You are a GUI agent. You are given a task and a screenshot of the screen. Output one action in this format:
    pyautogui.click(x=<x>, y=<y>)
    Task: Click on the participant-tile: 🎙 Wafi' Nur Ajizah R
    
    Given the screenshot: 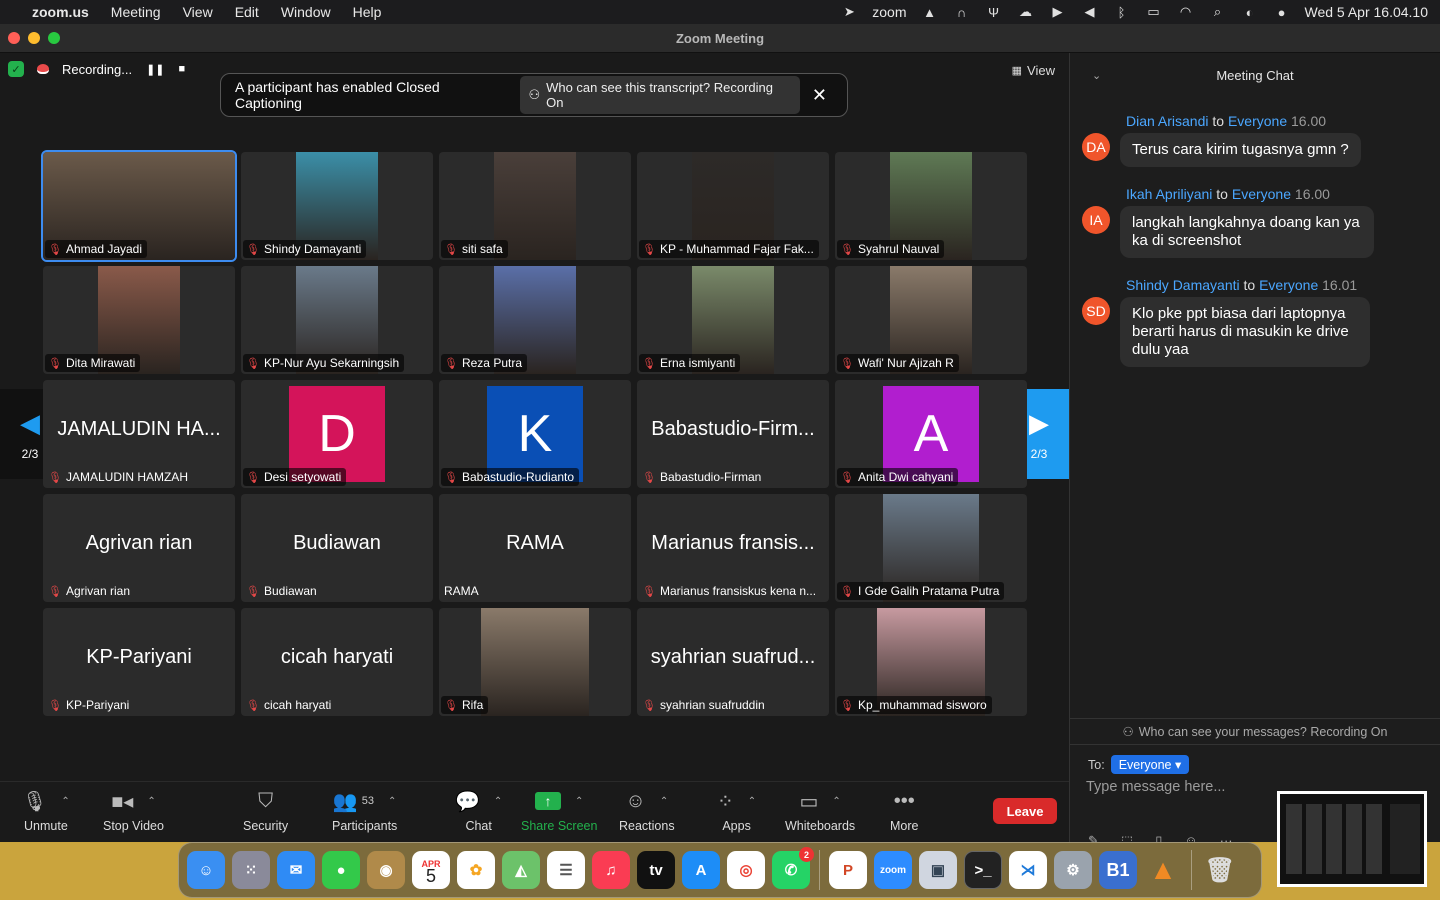 What is the action you would take?
    pyautogui.click(x=931, y=320)
    